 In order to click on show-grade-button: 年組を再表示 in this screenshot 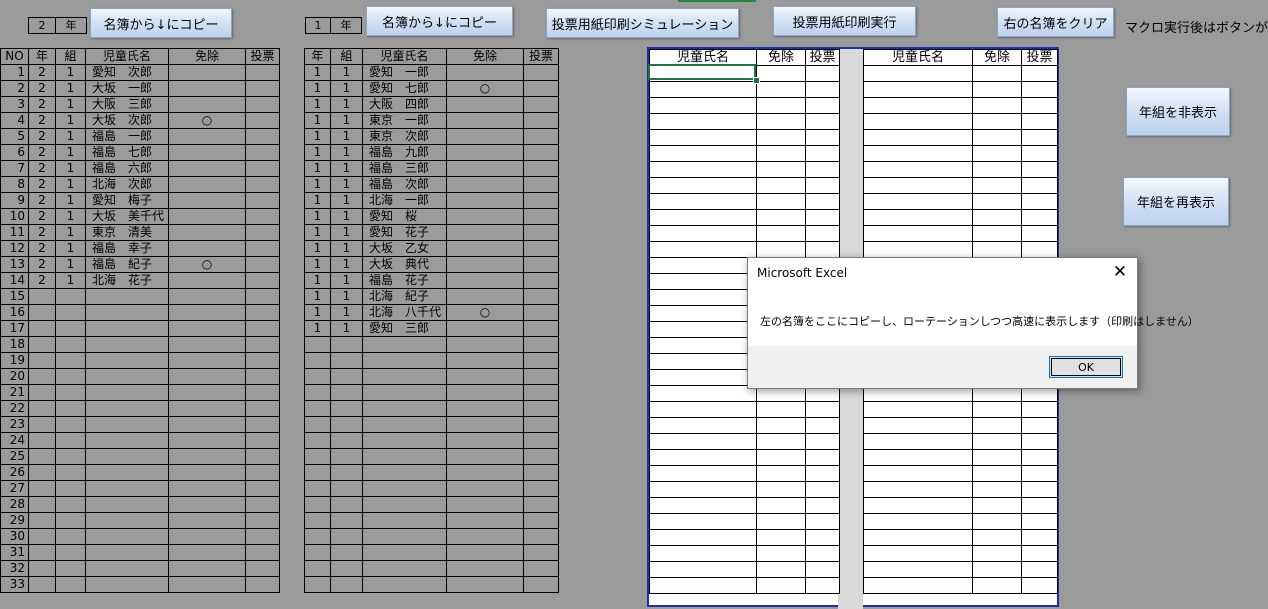, I will do `click(1176, 201)`.